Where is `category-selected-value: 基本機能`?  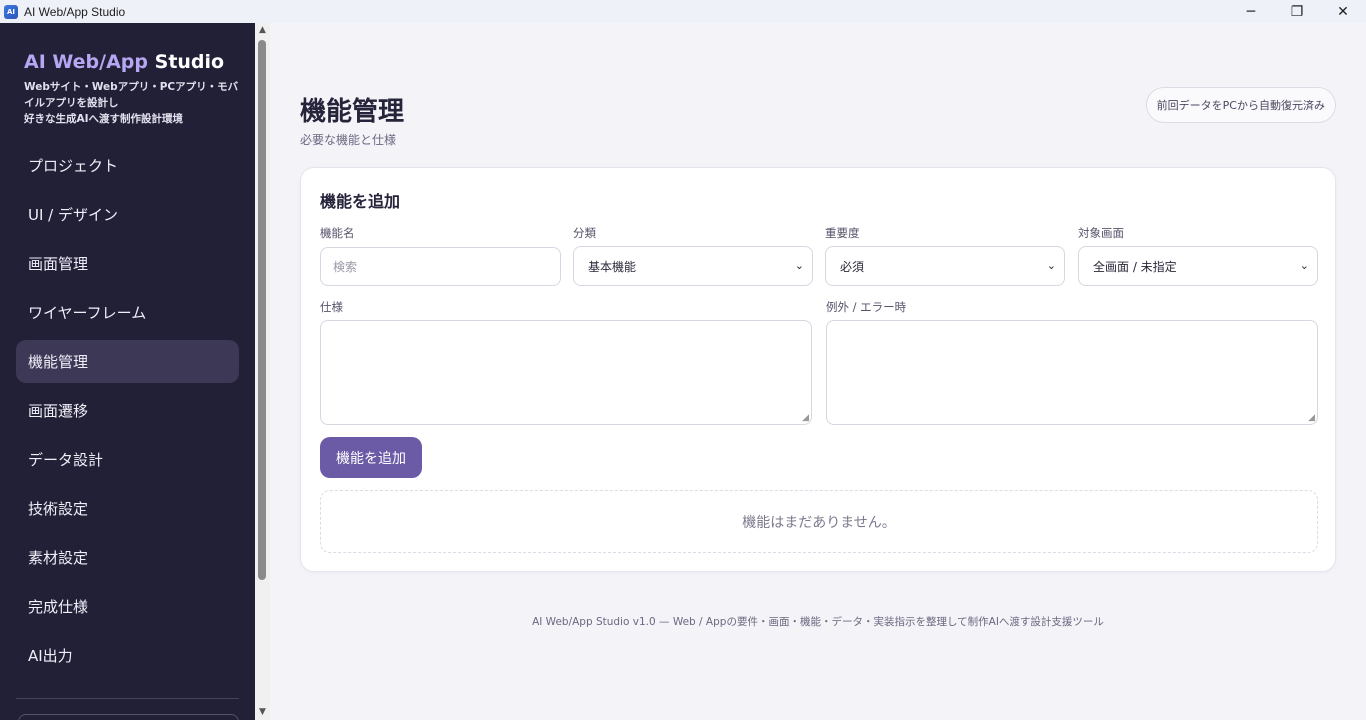 category-selected-value: 基本機能 is located at coordinates (612, 266).